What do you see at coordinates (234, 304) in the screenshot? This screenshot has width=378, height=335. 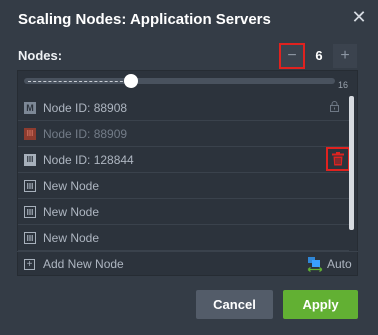 I see `cancel-button: Cancel` at bounding box center [234, 304].